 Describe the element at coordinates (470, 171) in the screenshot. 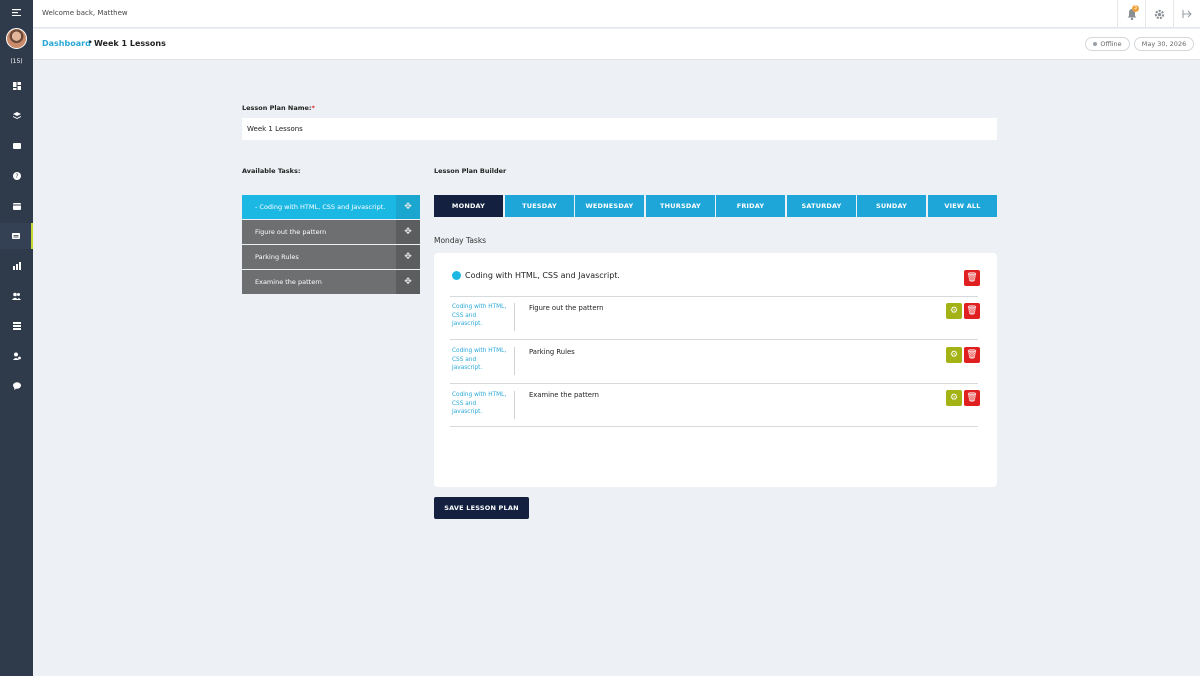

I see `lesson-plan-builder-label: Lesson Plan Builder` at that location.